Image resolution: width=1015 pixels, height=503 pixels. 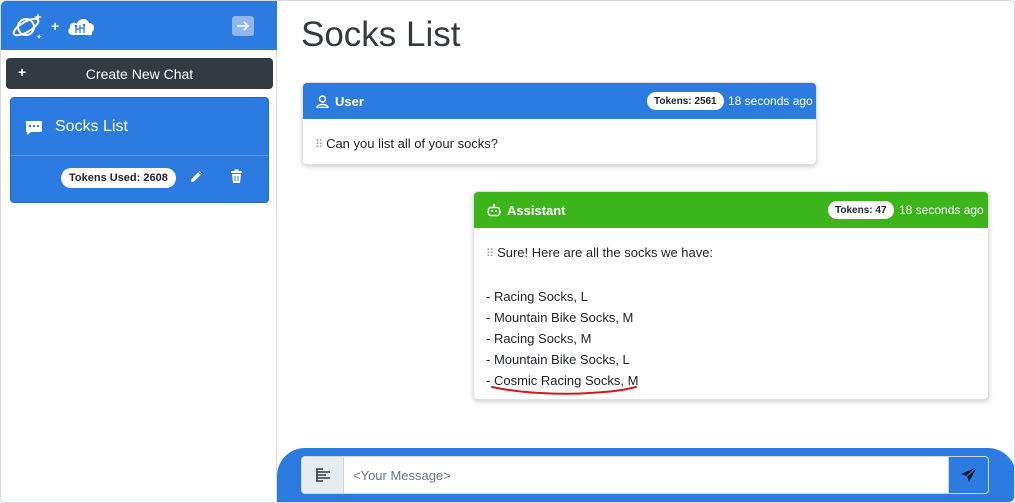 What do you see at coordinates (536, 210) in the screenshot?
I see `message-role: Assistant` at bounding box center [536, 210].